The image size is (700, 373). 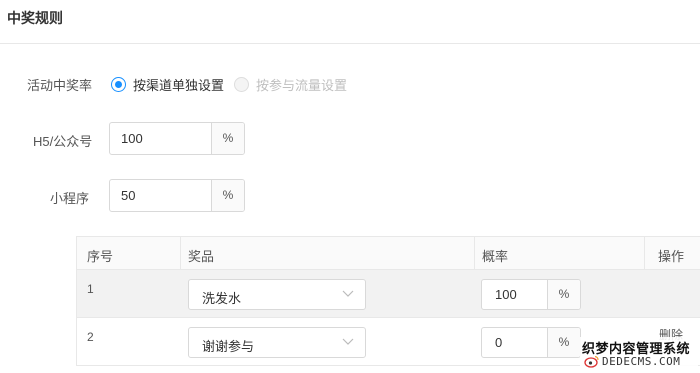 What do you see at coordinates (35, 18) in the screenshot?
I see `page-title: 中奖规则` at bounding box center [35, 18].